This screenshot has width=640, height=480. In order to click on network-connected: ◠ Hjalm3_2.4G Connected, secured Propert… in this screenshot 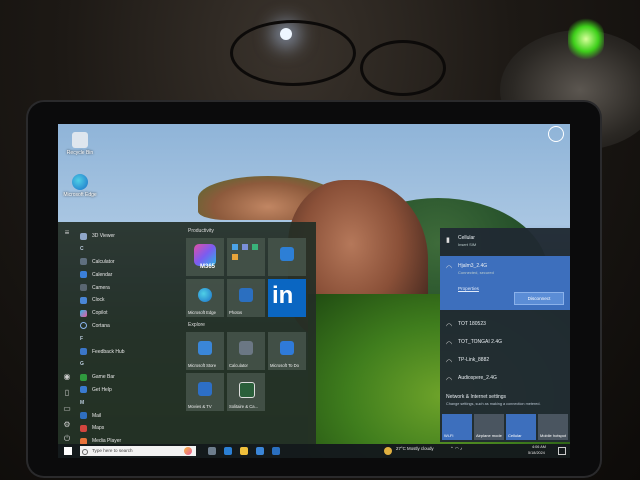, I will do `click(505, 283)`.